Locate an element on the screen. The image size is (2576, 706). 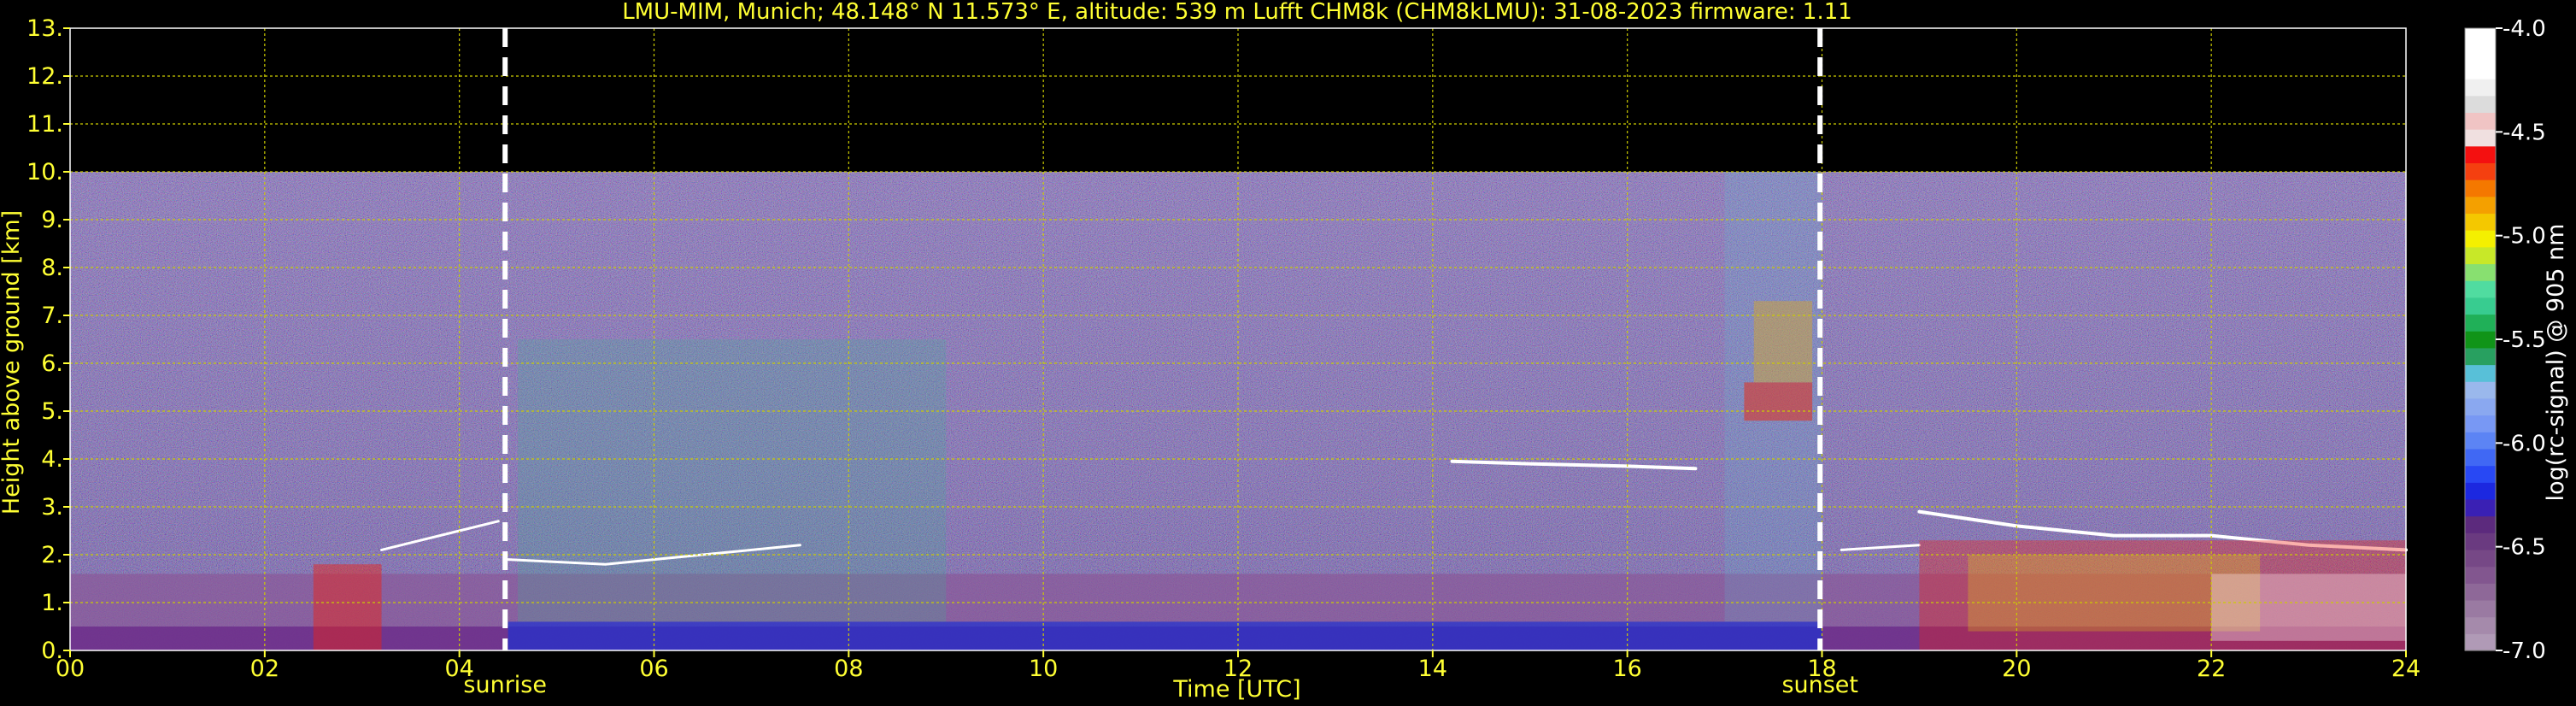
y-tick-label: 13. is located at coordinates (44, 28).